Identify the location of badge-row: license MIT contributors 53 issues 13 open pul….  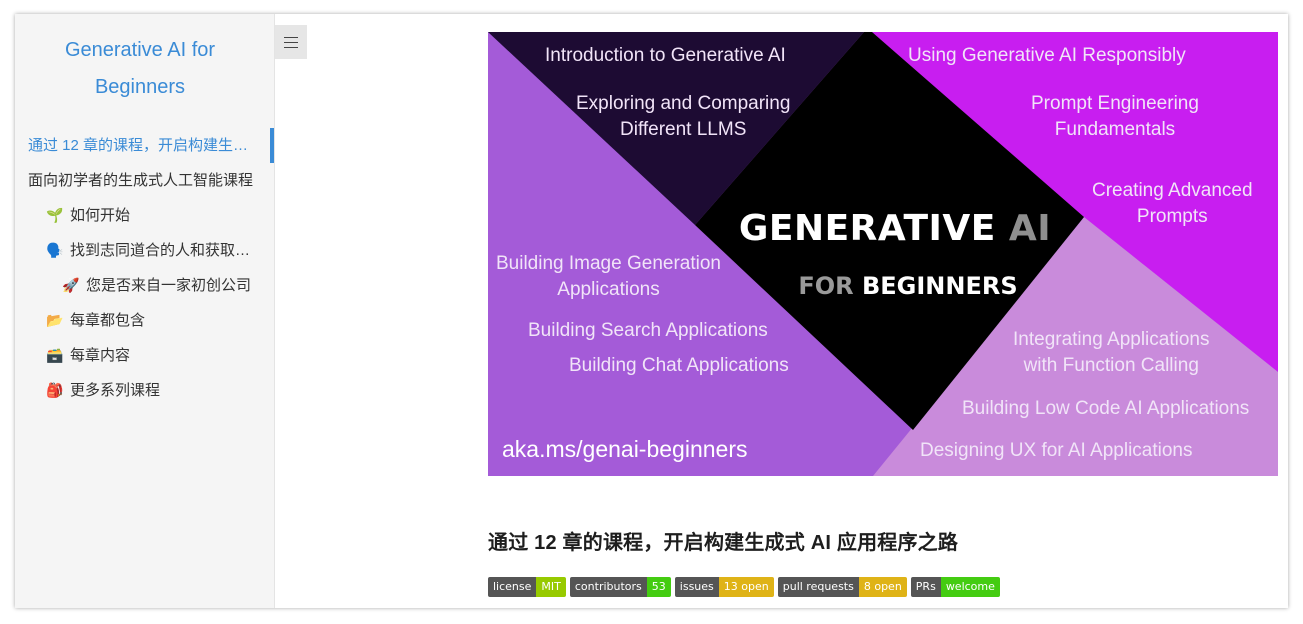
(744, 587).